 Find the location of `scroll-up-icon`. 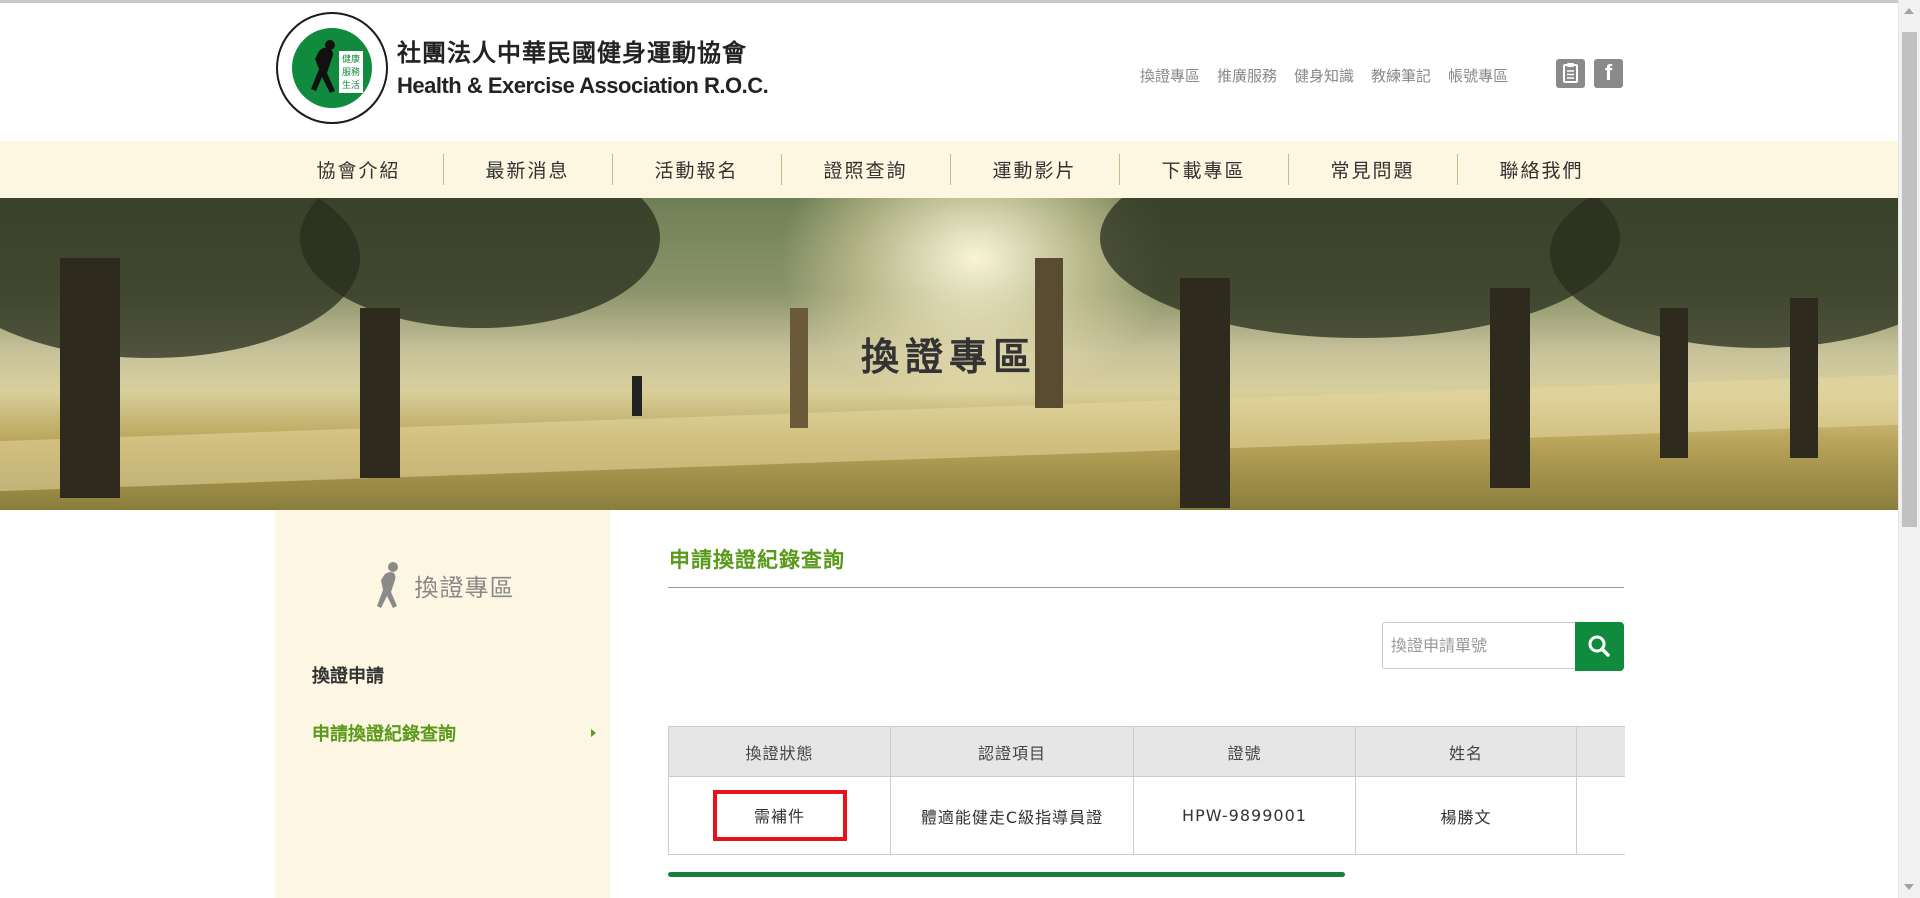

scroll-up-icon is located at coordinates (1909, 11).